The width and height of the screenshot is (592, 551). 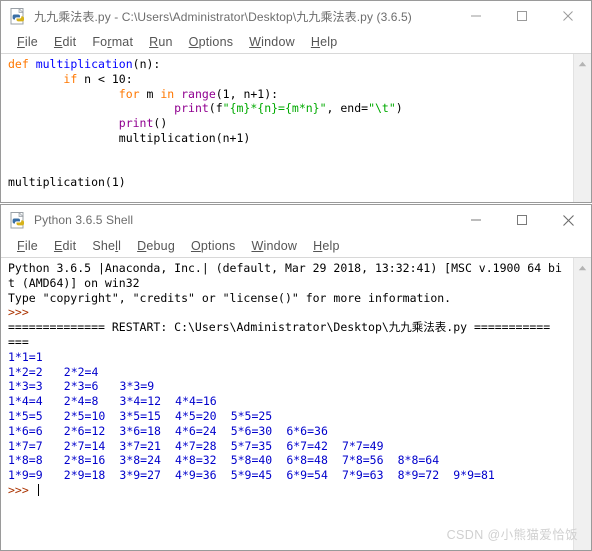 I want to click on shell-output-token: 2*8=16, so click(x=84, y=460).